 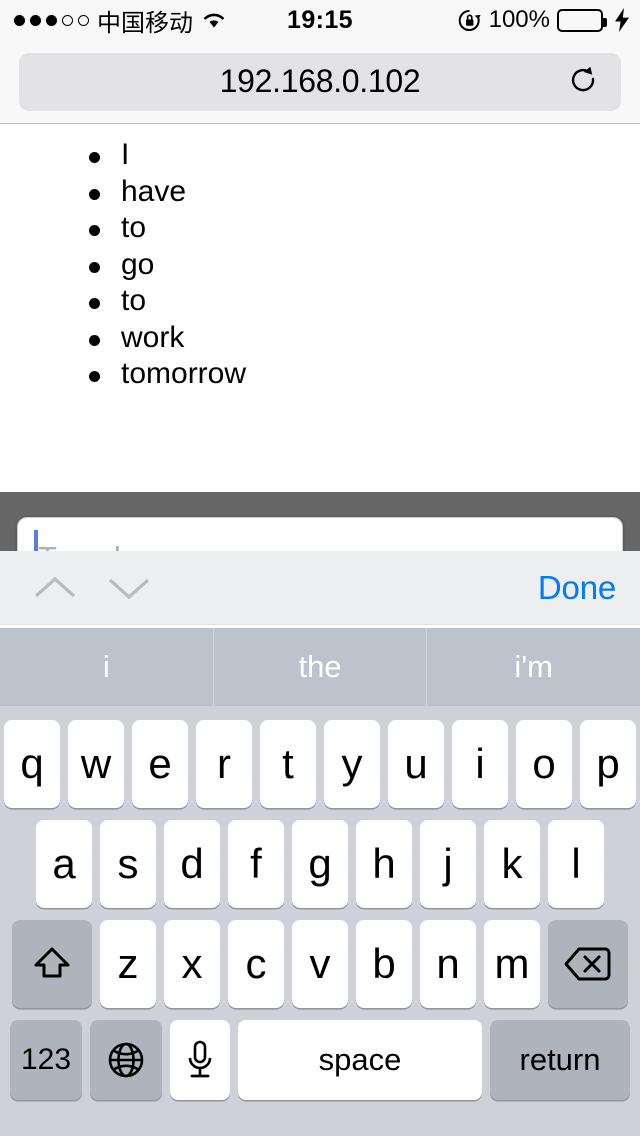 What do you see at coordinates (55, 588) in the screenshot?
I see `chevron-up-icon` at bounding box center [55, 588].